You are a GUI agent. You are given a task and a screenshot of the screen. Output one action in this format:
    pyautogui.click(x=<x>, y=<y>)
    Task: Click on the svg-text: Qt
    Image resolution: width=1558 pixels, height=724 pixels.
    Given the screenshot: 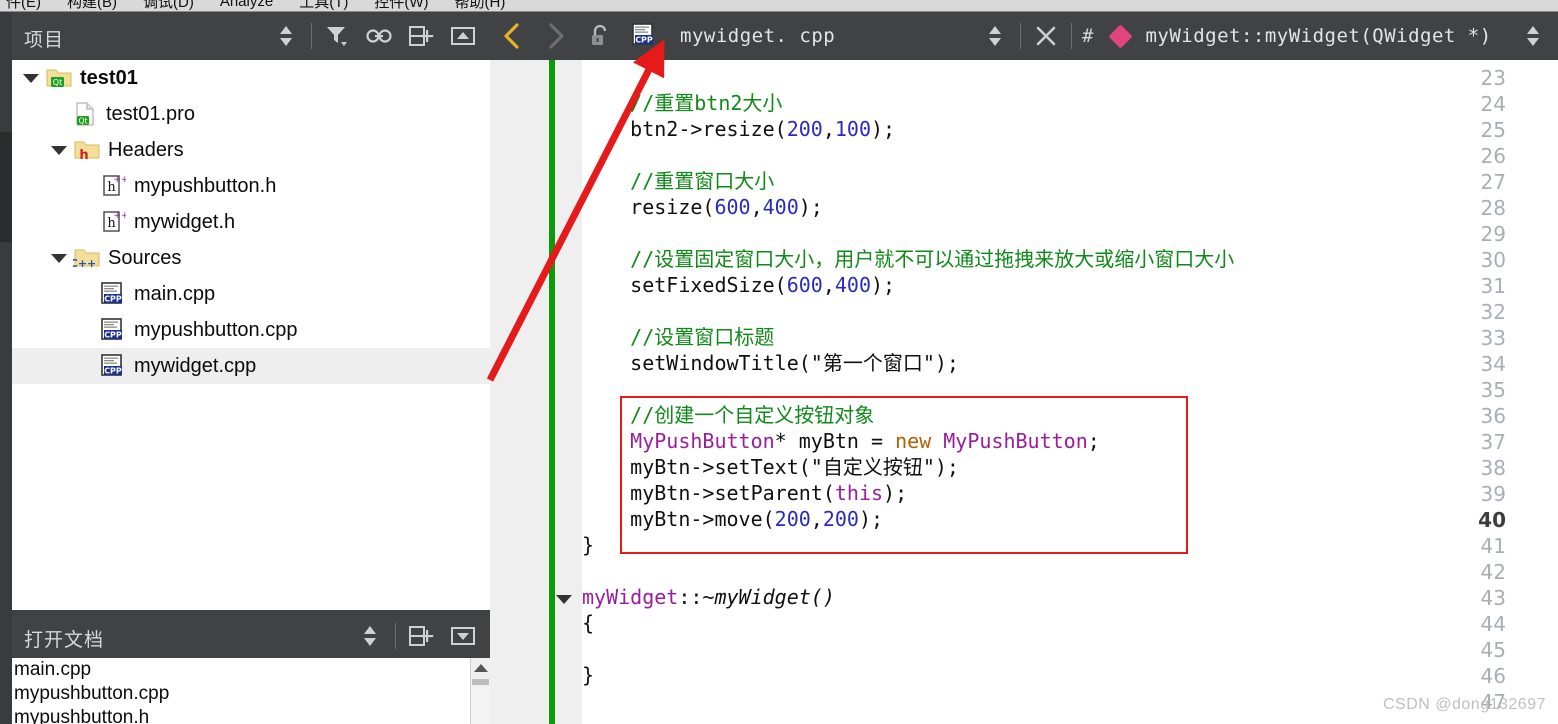 What is the action you would take?
    pyautogui.click(x=83, y=120)
    